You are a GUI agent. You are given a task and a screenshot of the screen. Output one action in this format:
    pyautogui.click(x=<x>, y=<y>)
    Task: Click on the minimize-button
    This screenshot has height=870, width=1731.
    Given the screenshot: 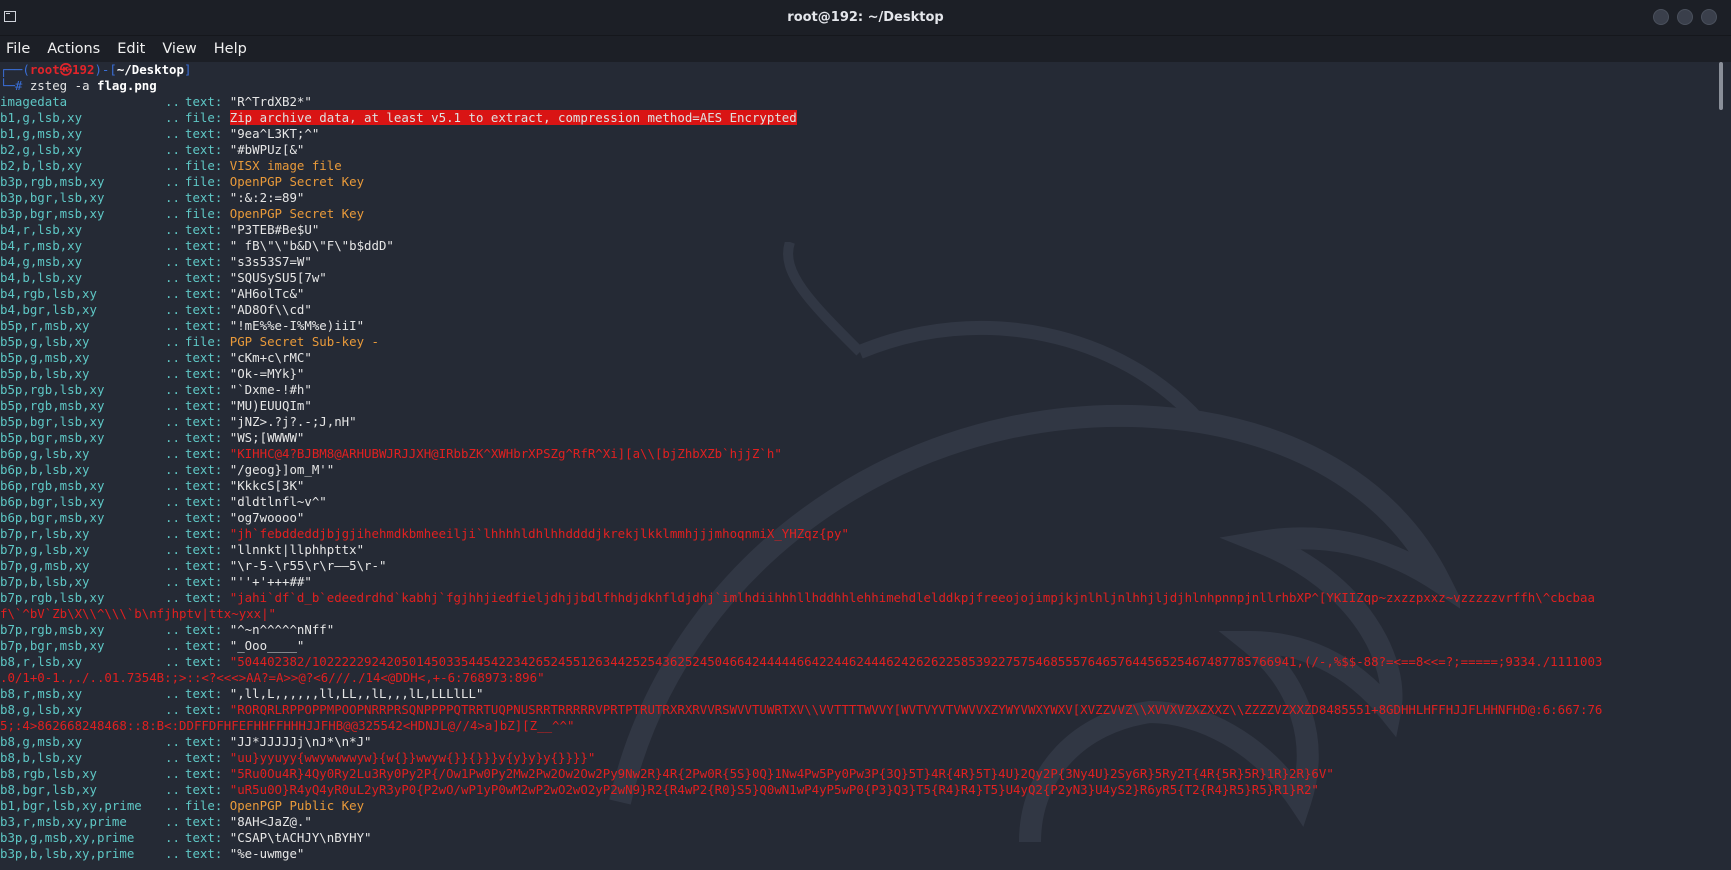 What is the action you would take?
    pyautogui.click(x=1661, y=17)
    